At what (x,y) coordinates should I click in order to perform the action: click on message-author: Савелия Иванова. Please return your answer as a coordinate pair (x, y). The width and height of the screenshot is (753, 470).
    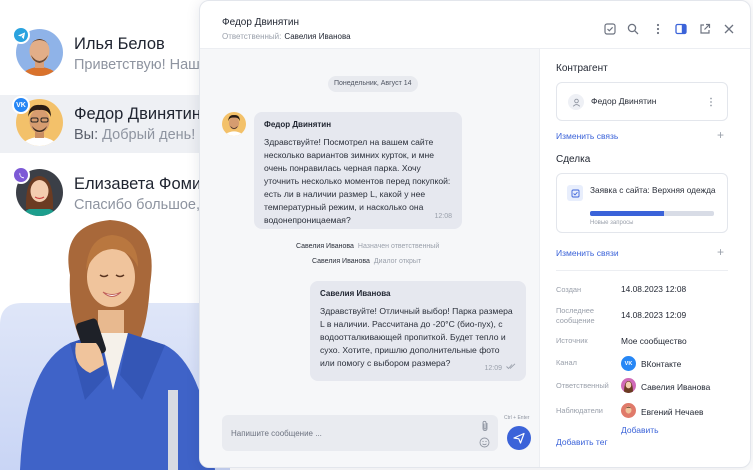
    Looking at the image, I should click on (355, 293).